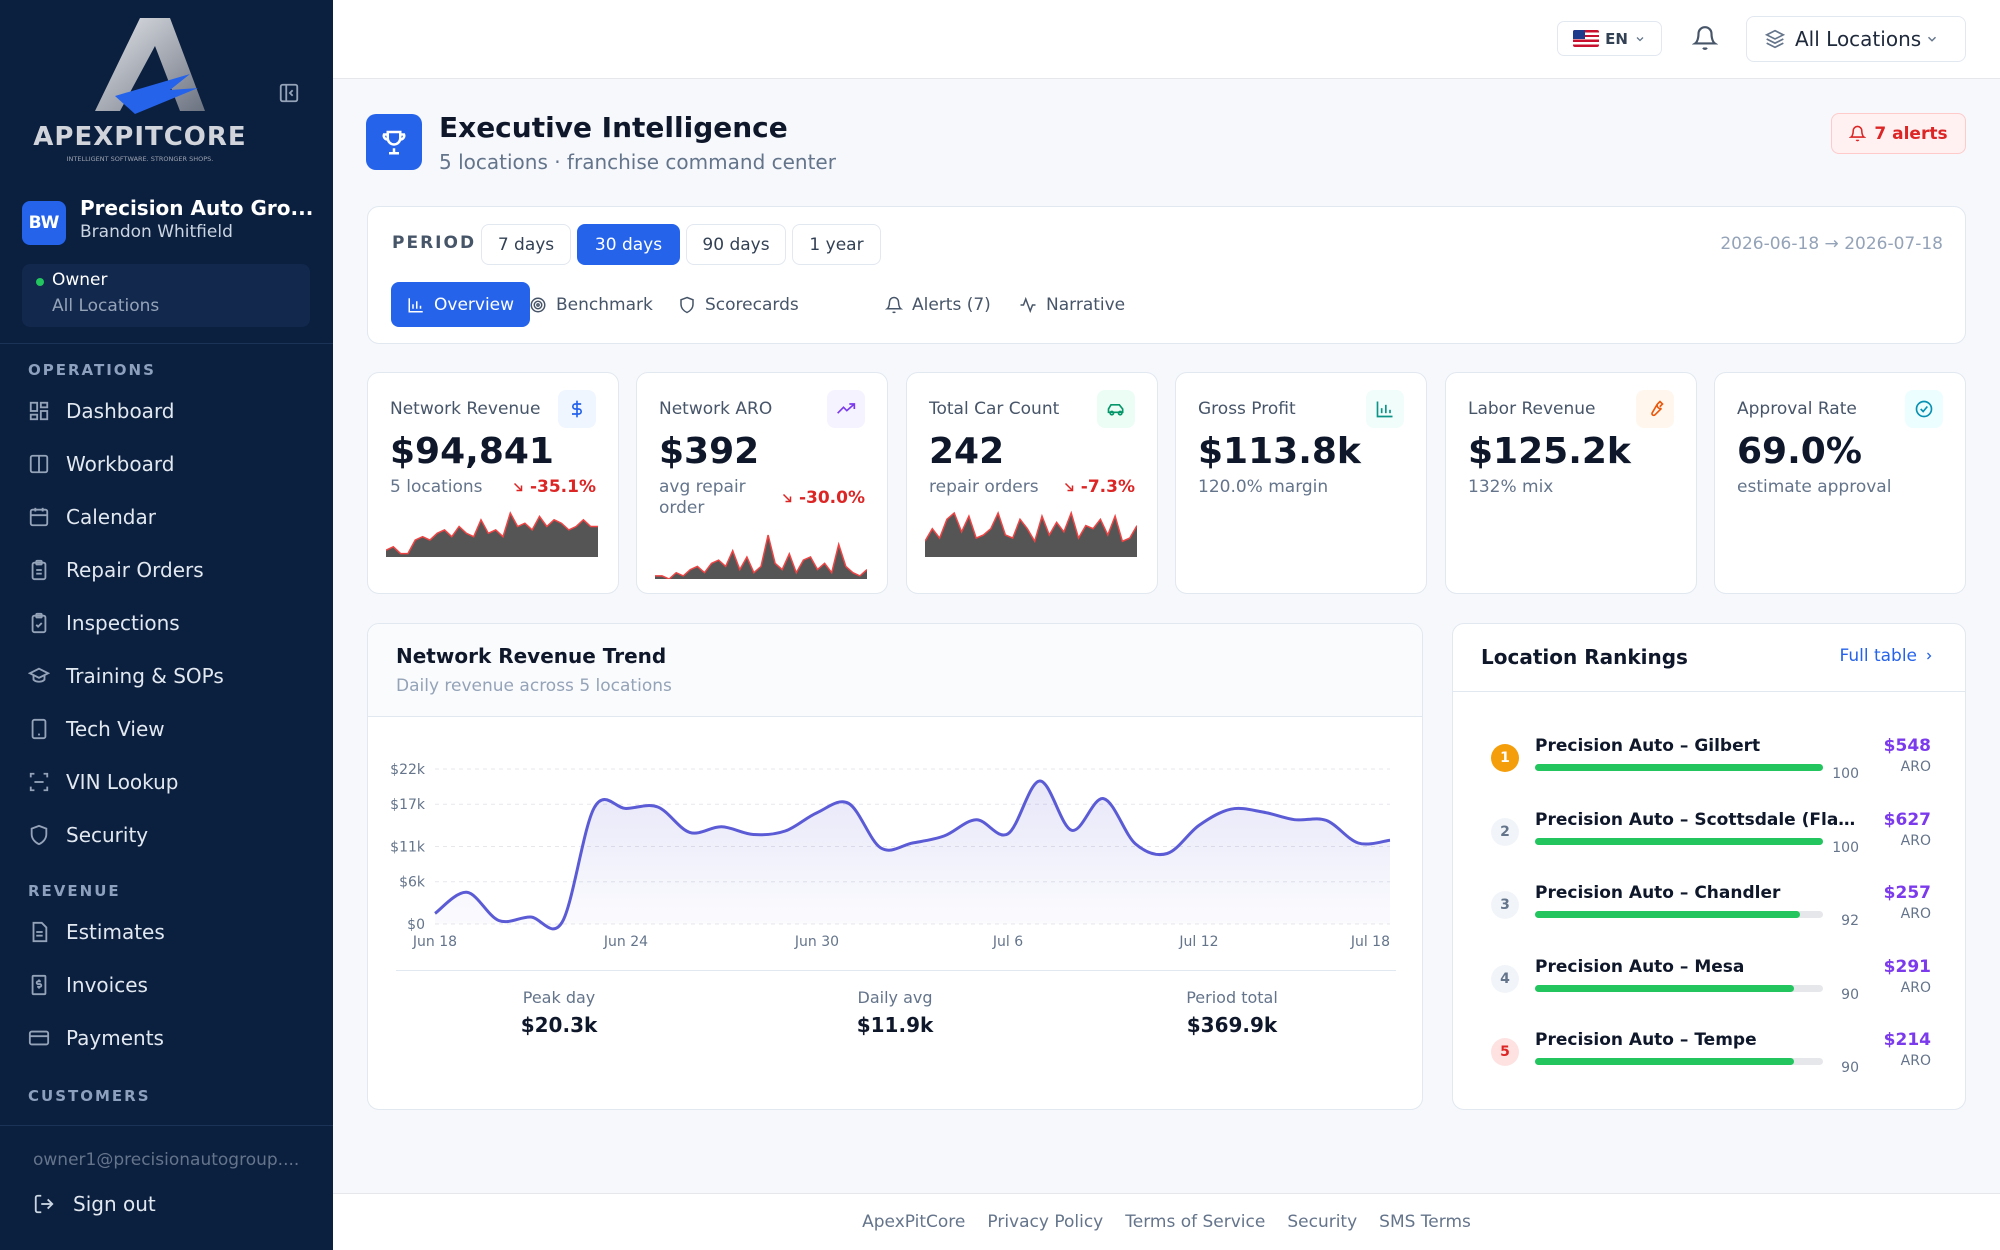 This screenshot has height=1250, width=2000. I want to click on footer-terms-link: Terms of Service, so click(1195, 1222).